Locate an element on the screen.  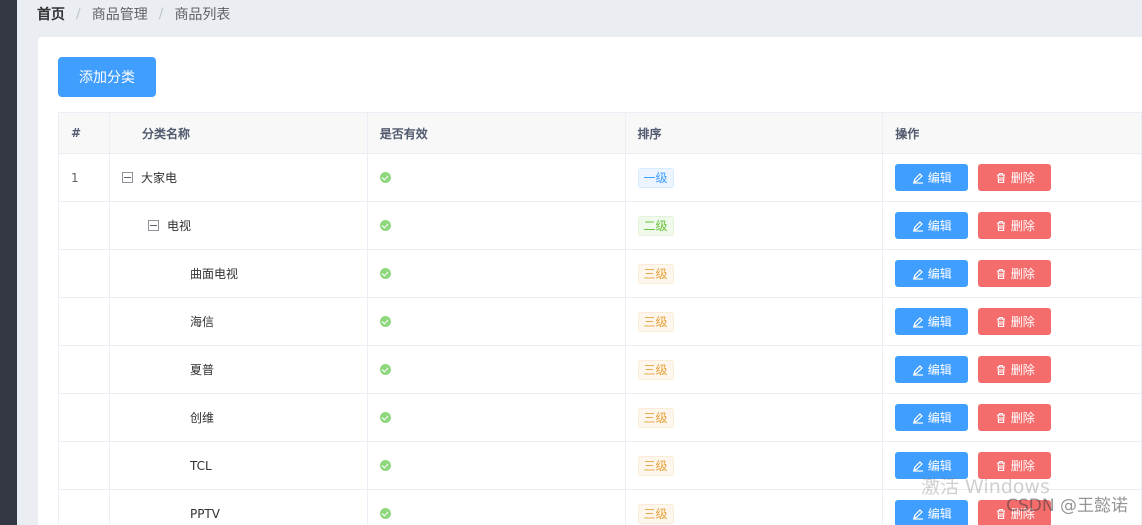
table-row: 电视 二级 编辑 删除 is located at coordinates (600, 226).